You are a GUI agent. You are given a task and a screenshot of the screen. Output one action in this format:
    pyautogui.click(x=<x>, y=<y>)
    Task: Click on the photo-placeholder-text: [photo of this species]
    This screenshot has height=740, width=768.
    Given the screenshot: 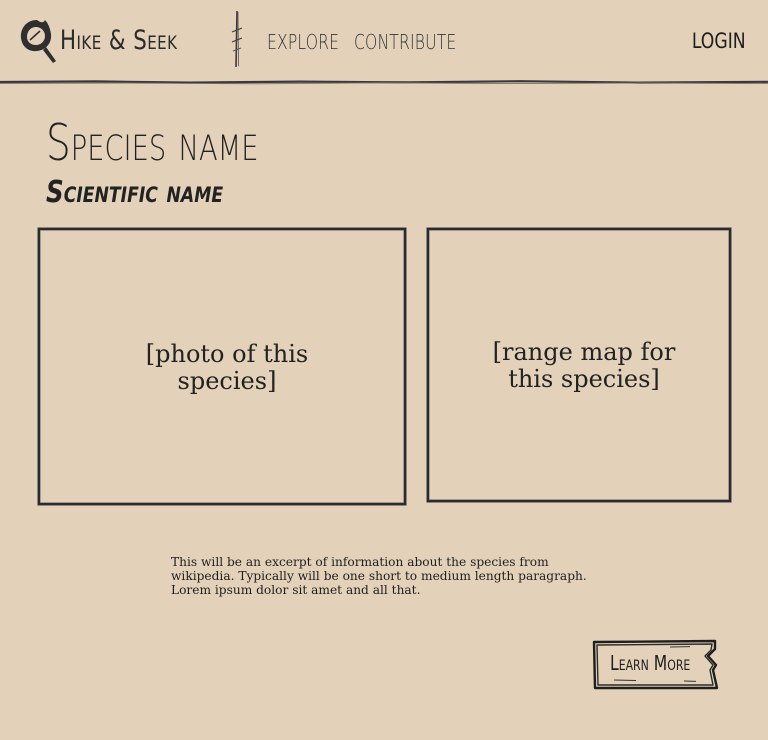 What is the action you would take?
    pyautogui.click(x=227, y=367)
    